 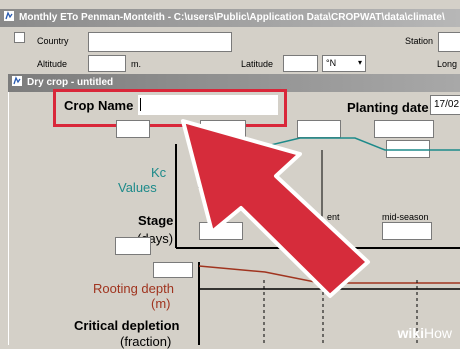 What do you see at coordinates (437, 333) in the screenshot?
I see `watermark-suffix: How` at bounding box center [437, 333].